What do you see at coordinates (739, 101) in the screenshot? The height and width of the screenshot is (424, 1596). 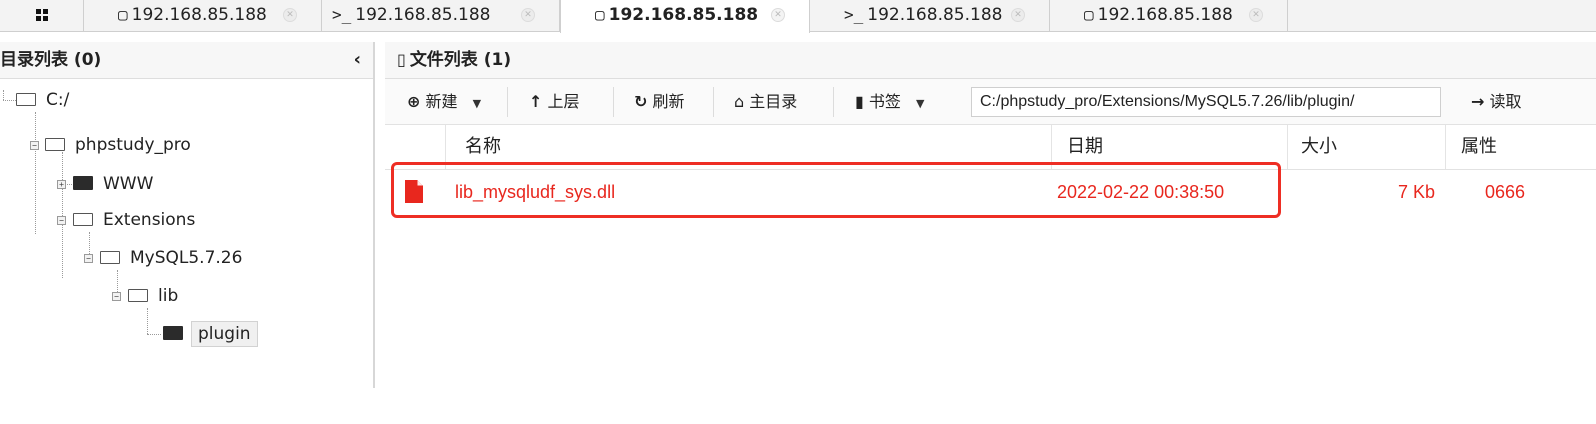 I see `home-icon: ⌂` at bounding box center [739, 101].